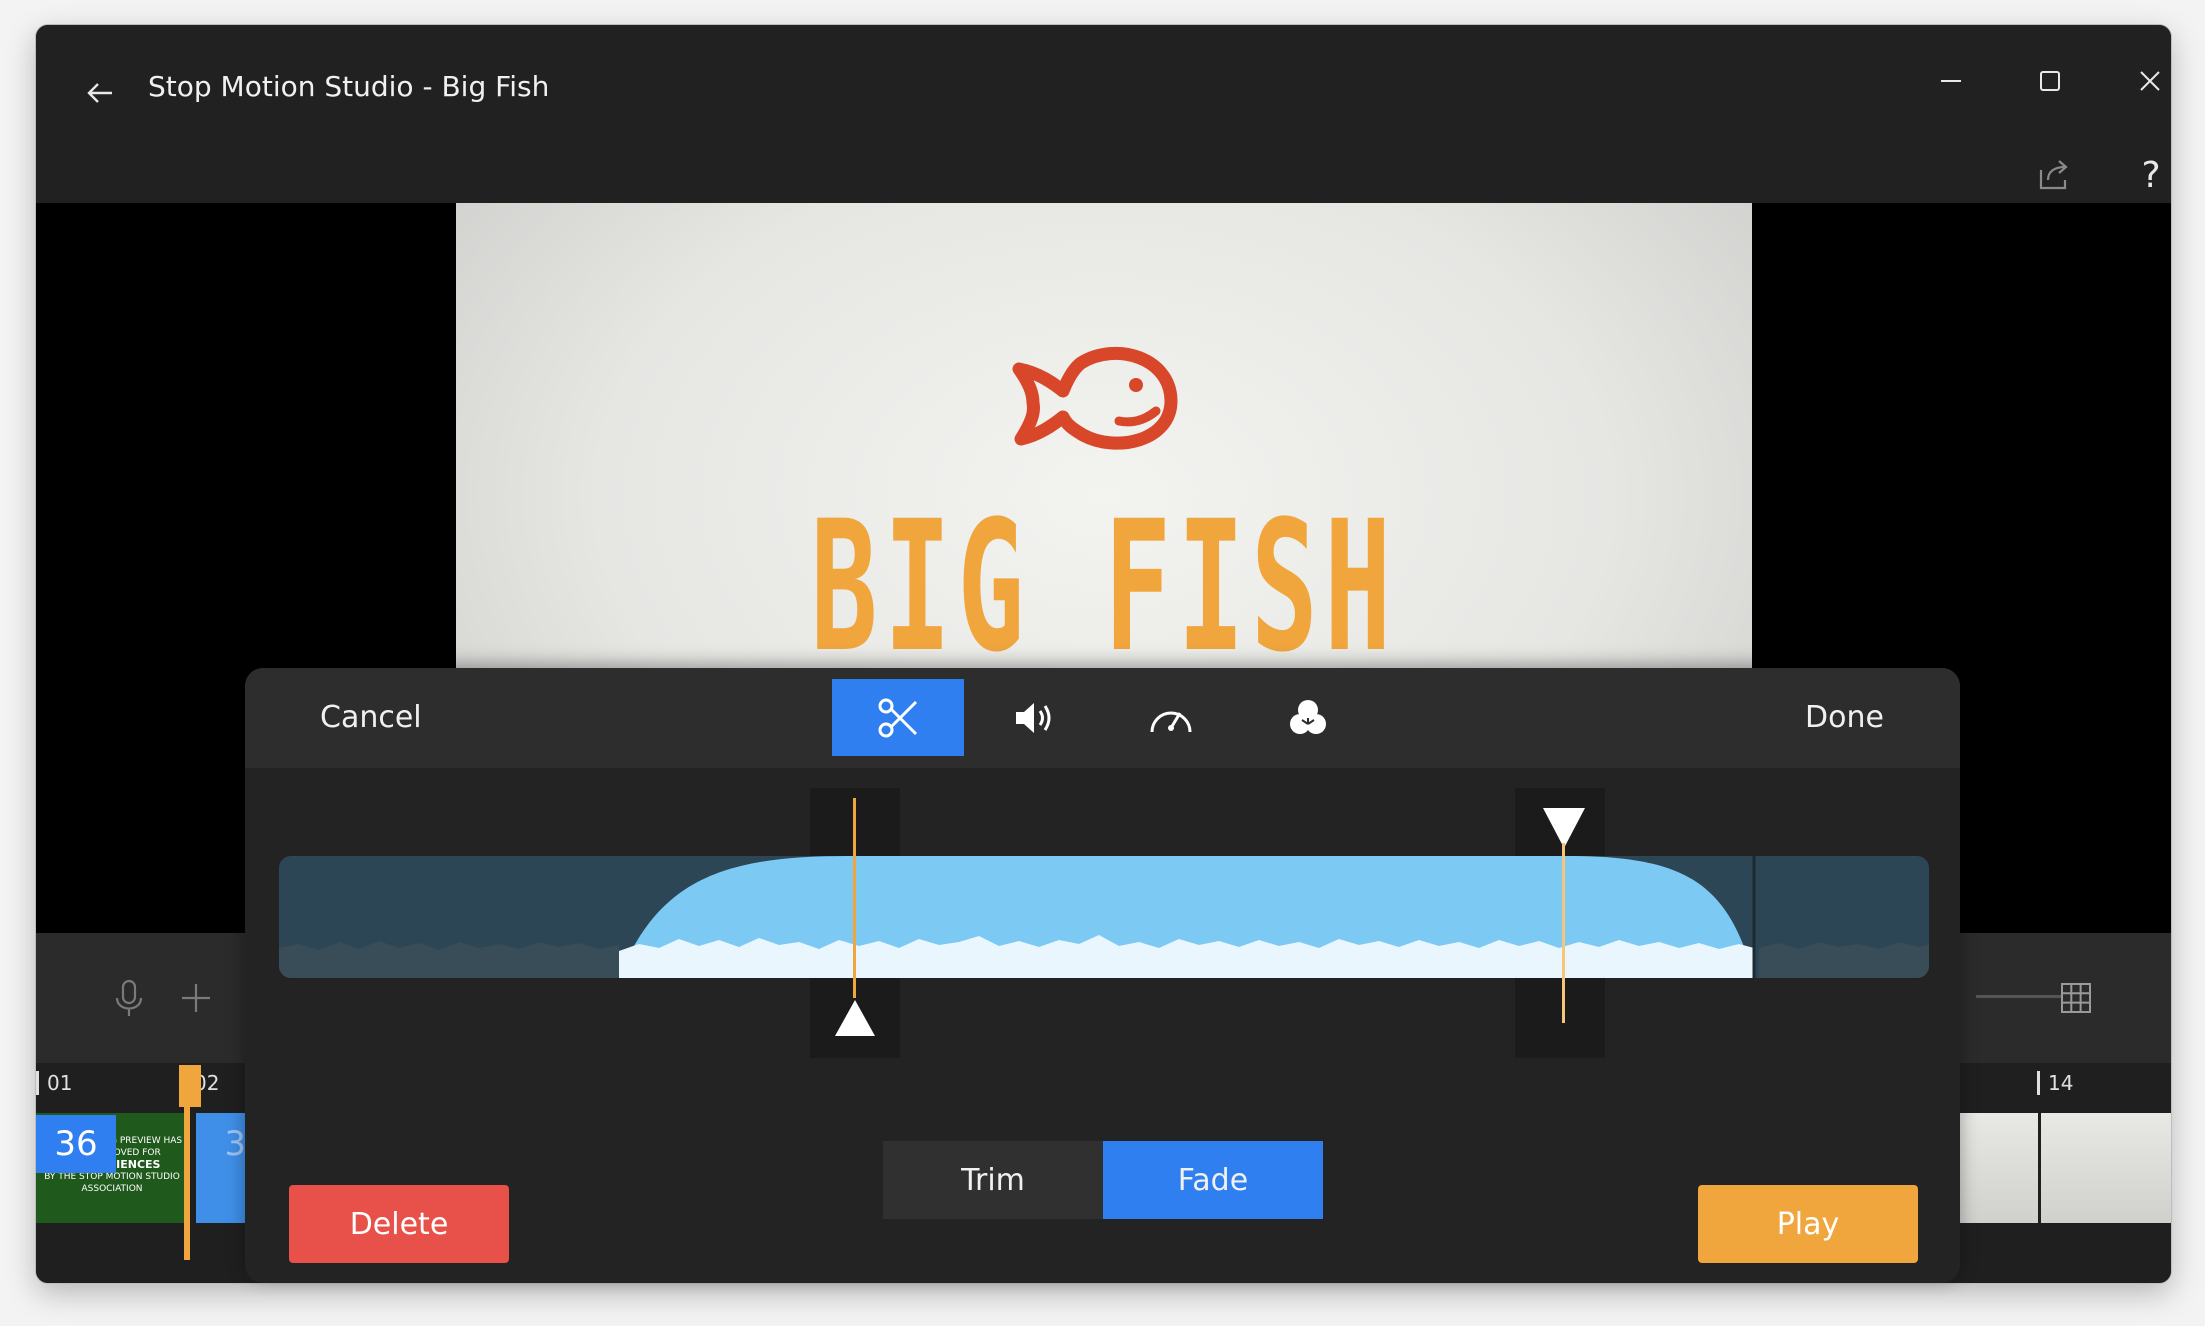 The width and height of the screenshot is (2205, 1326). What do you see at coordinates (2150, 81) in the screenshot?
I see `close-icon` at bounding box center [2150, 81].